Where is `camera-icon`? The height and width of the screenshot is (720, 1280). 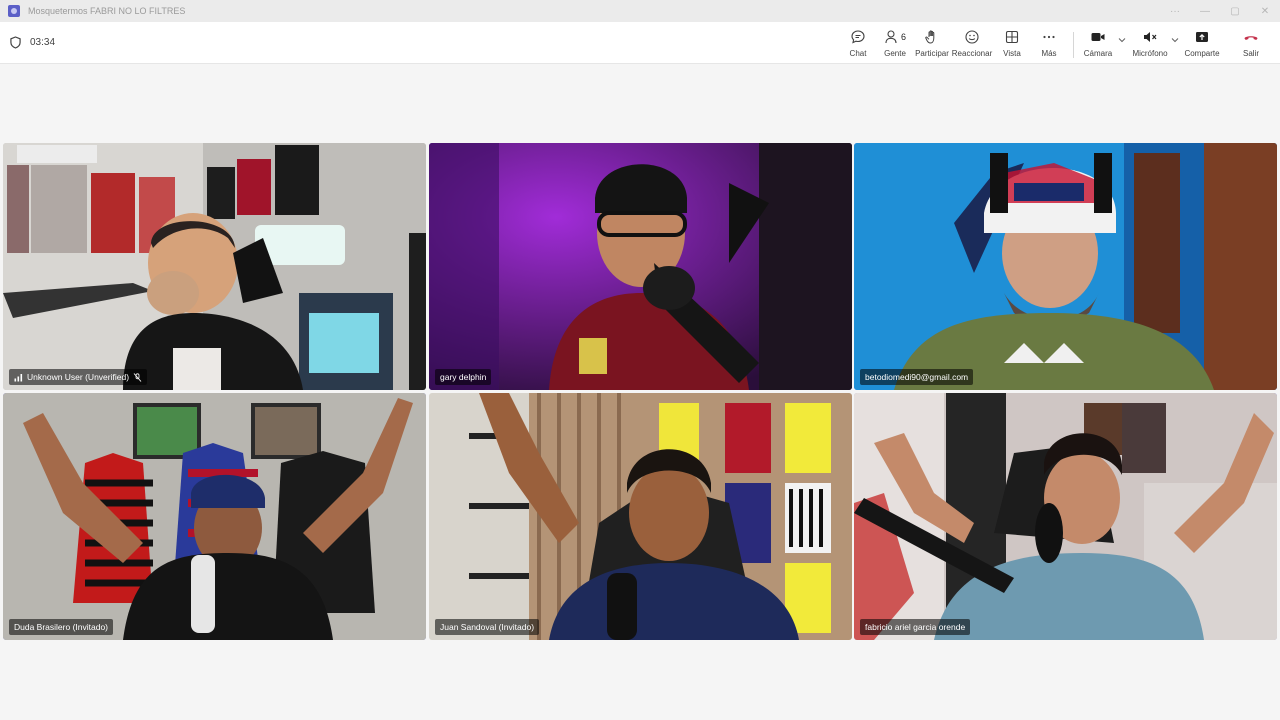
camera-icon is located at coordinates (1098, 37).